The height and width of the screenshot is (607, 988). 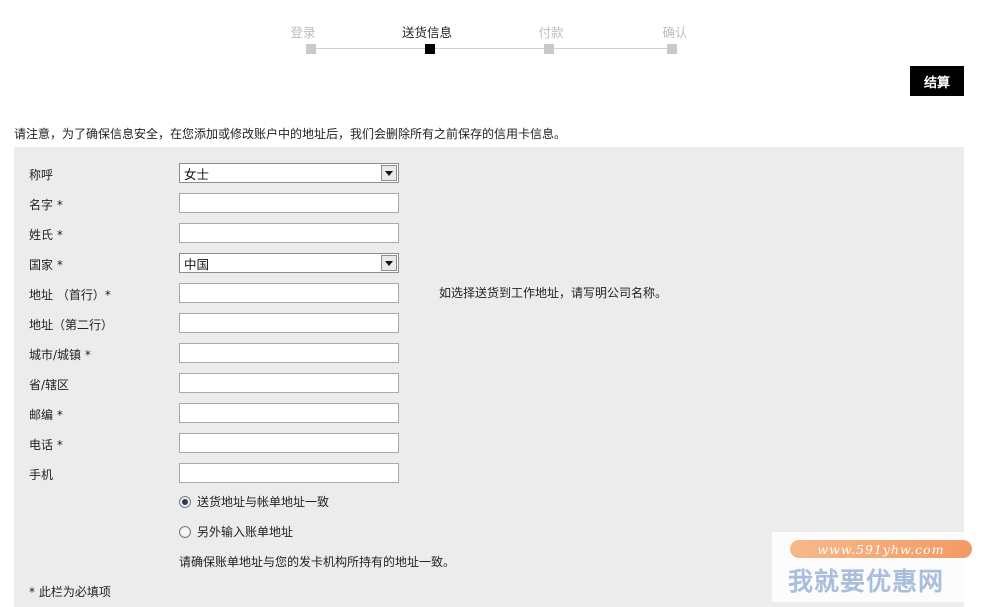 What do you see at coordinates (289, 293) in the screenshot?
I see `address-line1-field` at bounding box center [289, 293].